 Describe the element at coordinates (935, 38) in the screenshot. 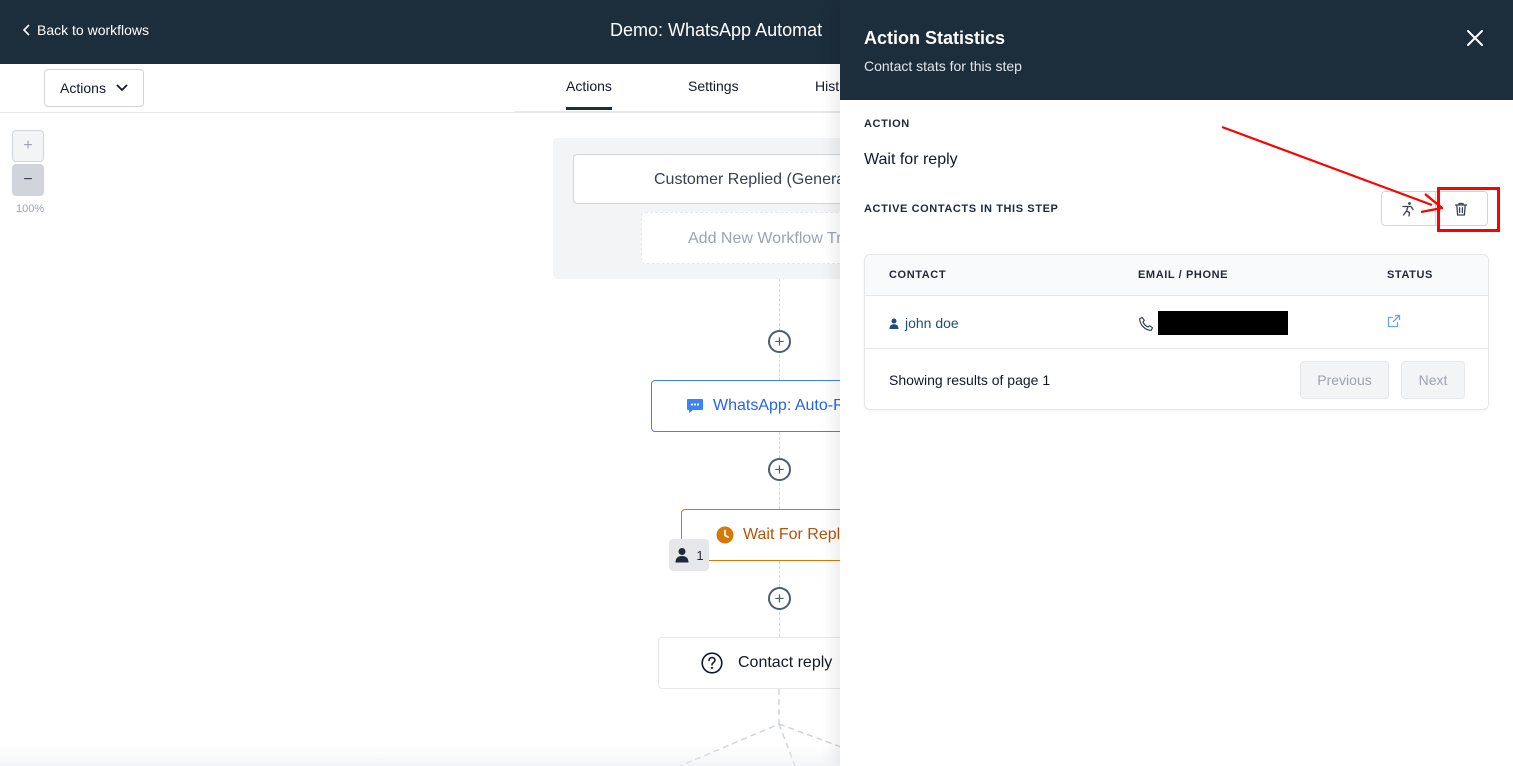

I see `panel-title: Action Statistics` at that location.